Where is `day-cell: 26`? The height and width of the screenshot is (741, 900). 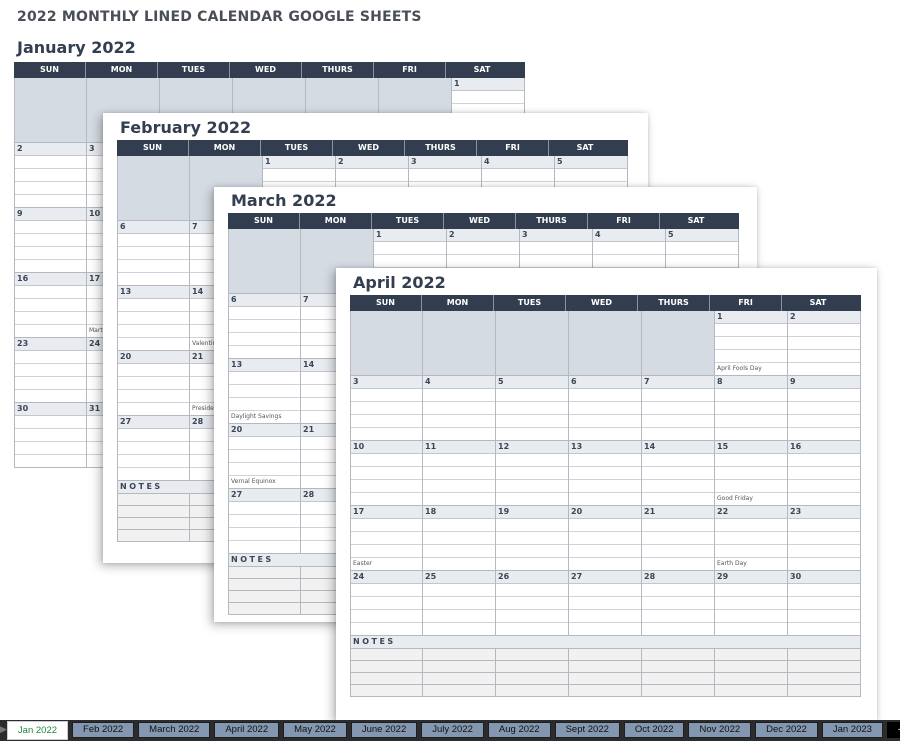
day-cell: 26 is located at coordinates (532, 603).